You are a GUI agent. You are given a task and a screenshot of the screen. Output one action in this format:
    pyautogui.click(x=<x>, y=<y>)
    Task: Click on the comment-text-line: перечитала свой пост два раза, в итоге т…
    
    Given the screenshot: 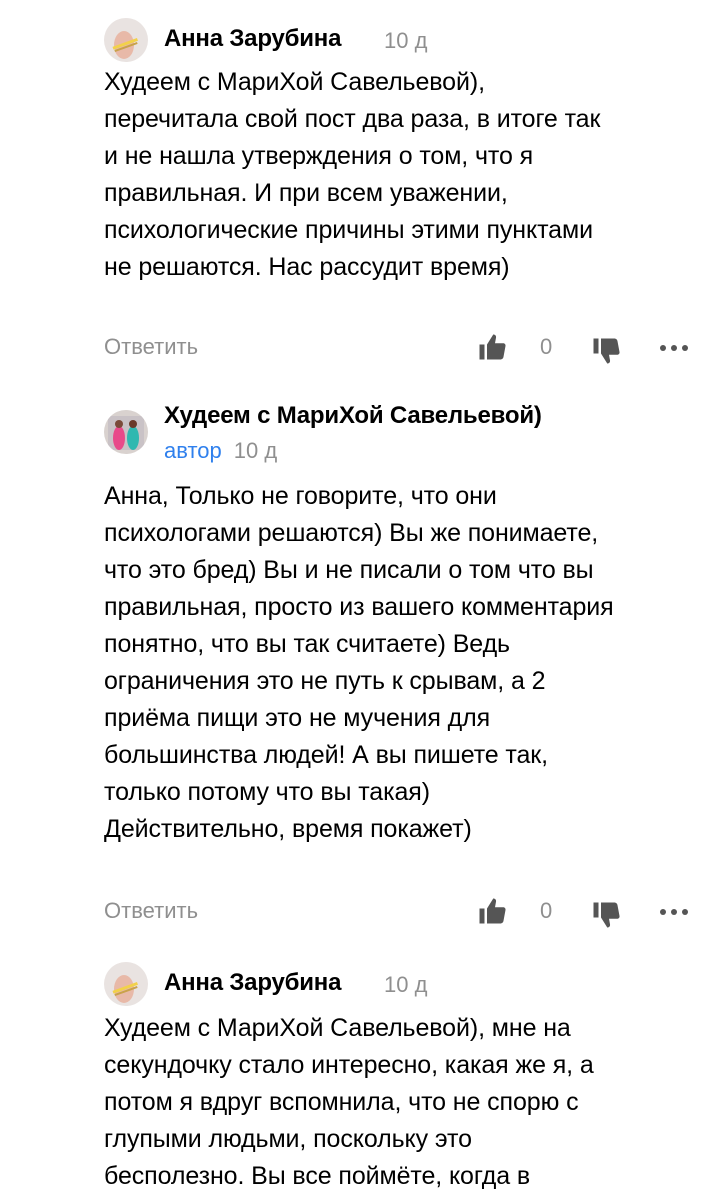 What is the action you would take?
    pyautogui.click(x=352, y=119)
    